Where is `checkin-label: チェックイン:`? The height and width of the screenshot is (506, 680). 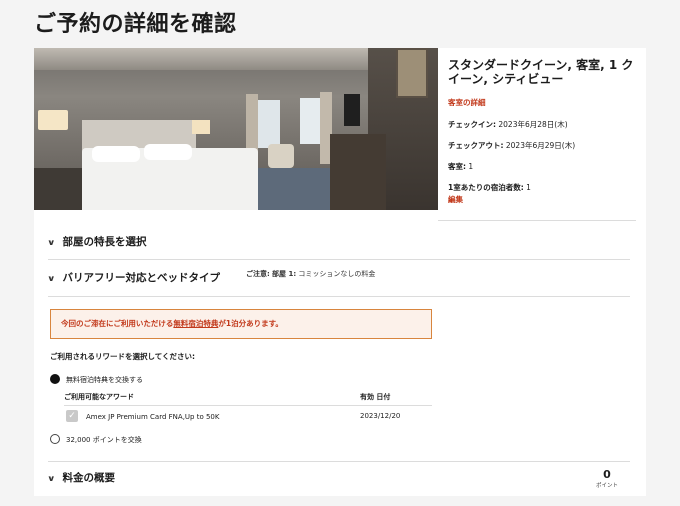 checkin-label: チェックイン: is located at coordinates (472, 124).